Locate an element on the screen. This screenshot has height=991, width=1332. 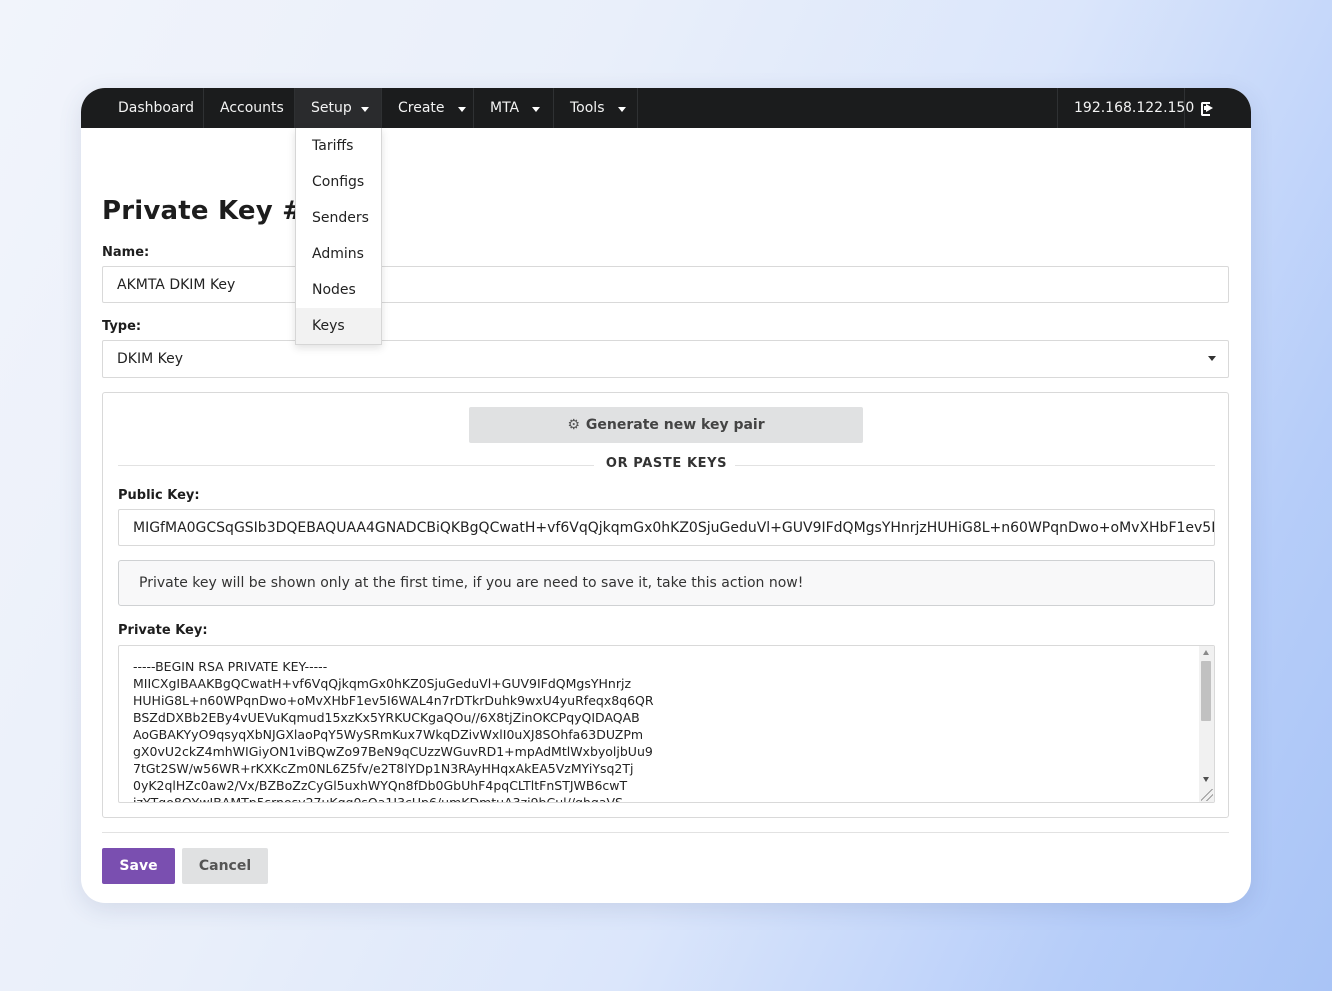
save-button-label: Save is located at coordinates (138, 866).